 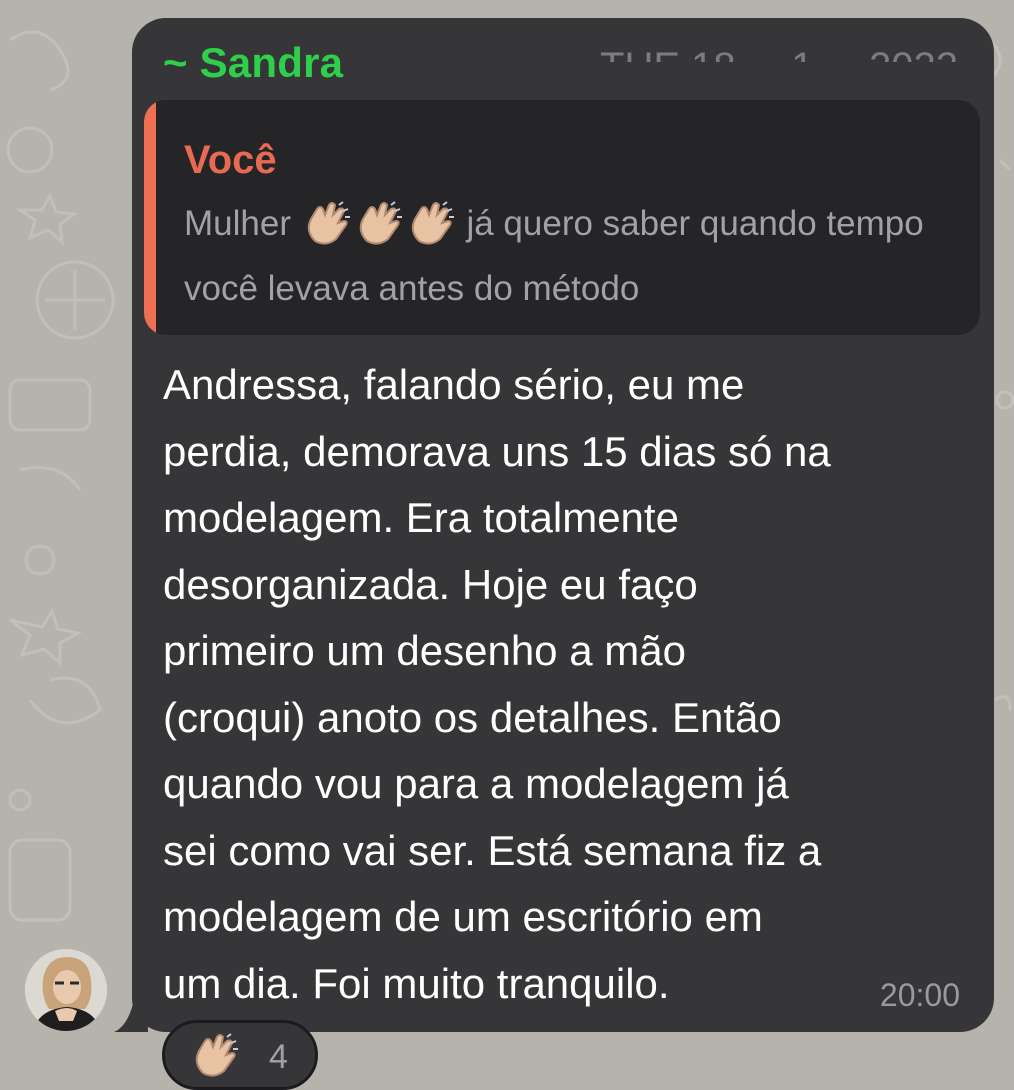 What do you see at coordinates (492, 850) in the screenshot?
I see `message-line: sei como vai ser. Está semana fiz a` at bounding box center [492, 850].